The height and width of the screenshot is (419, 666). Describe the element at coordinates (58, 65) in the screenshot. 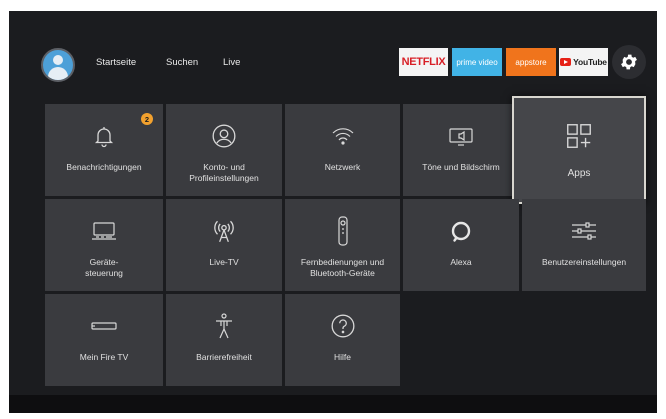

I see `profile-avatar` at that location.